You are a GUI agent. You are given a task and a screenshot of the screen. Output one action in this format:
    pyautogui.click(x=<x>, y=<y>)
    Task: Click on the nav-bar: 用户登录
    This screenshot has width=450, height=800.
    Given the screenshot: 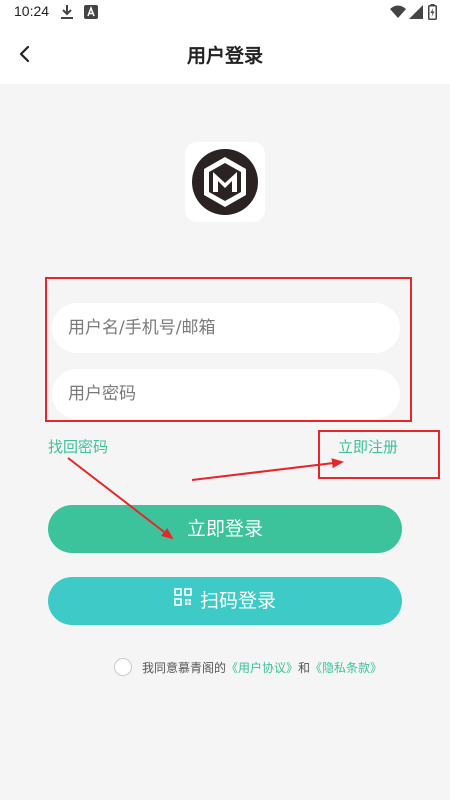 What is the action you would take?
    pyautogui.click(x=225, y=54)
    